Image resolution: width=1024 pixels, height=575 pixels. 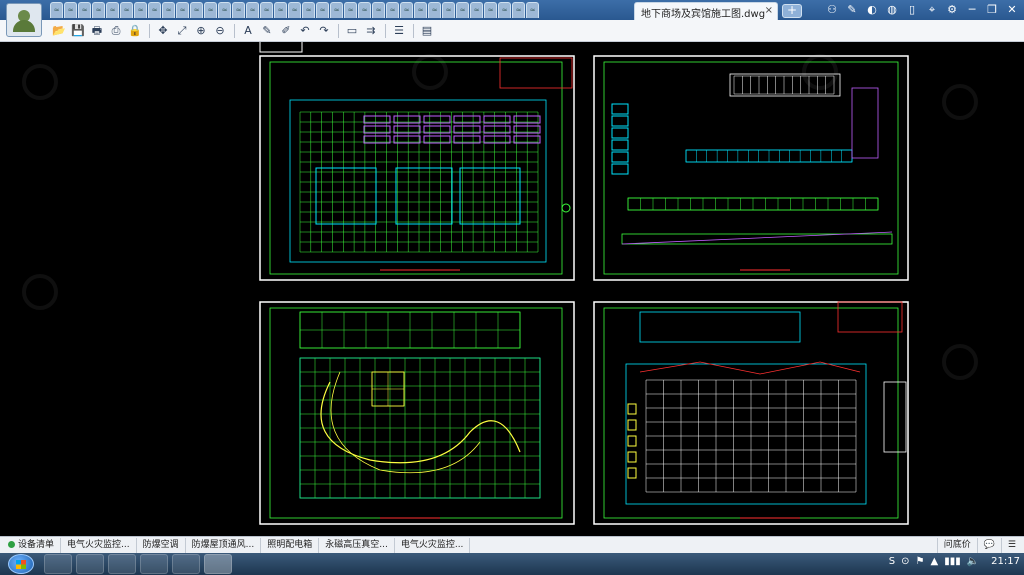 I want to click on close-window-icon: ✕, so click(x=1012, y=10).